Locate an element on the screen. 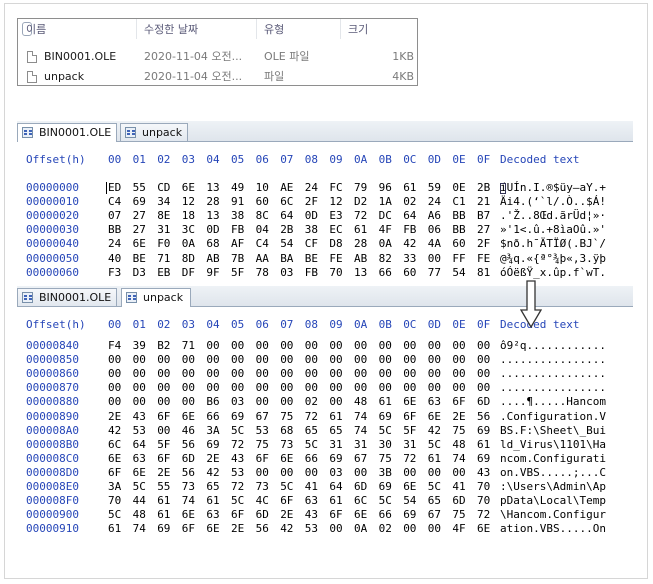 The image size is (653, 584). hex-byte: 67 is located at coordinates (434, 514).